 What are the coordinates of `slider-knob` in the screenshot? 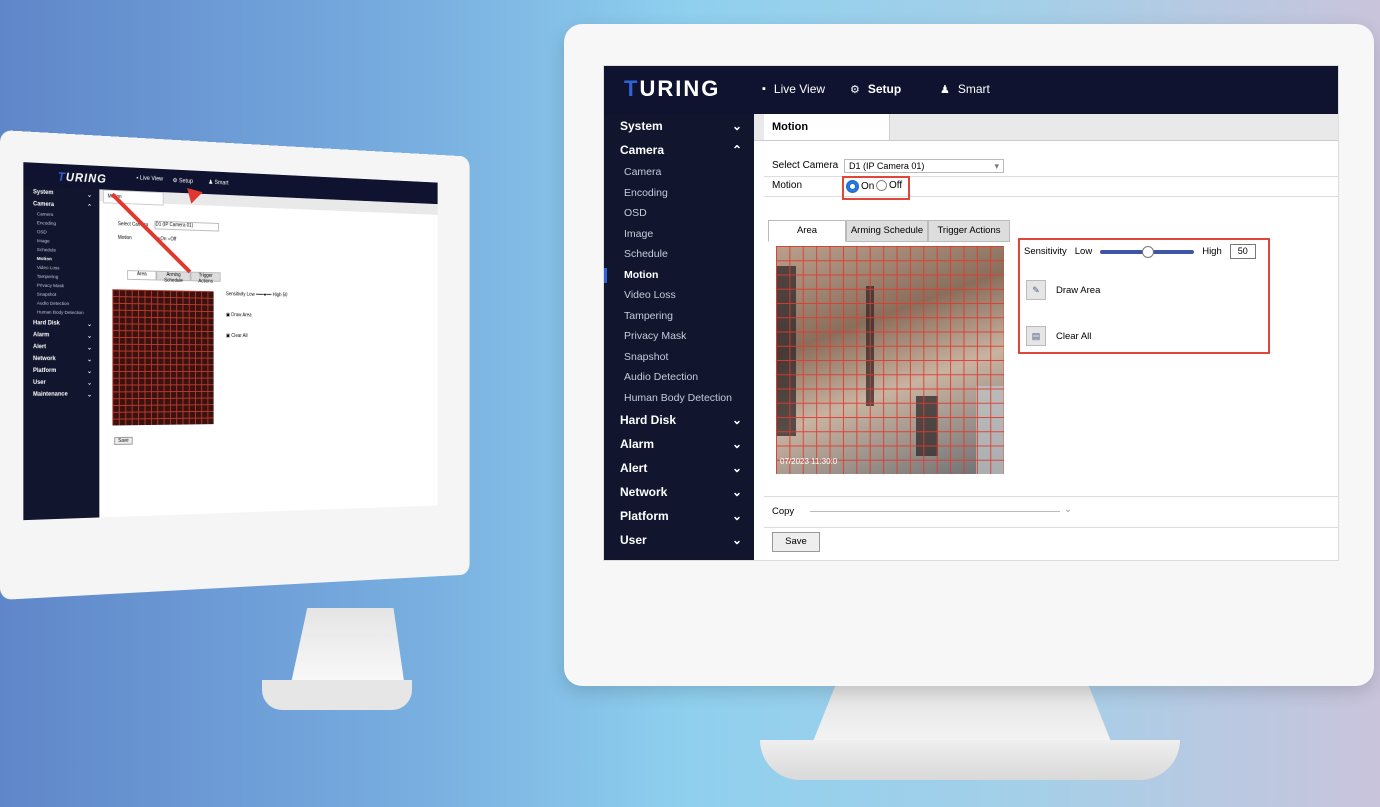 It's located at (1148, 251).